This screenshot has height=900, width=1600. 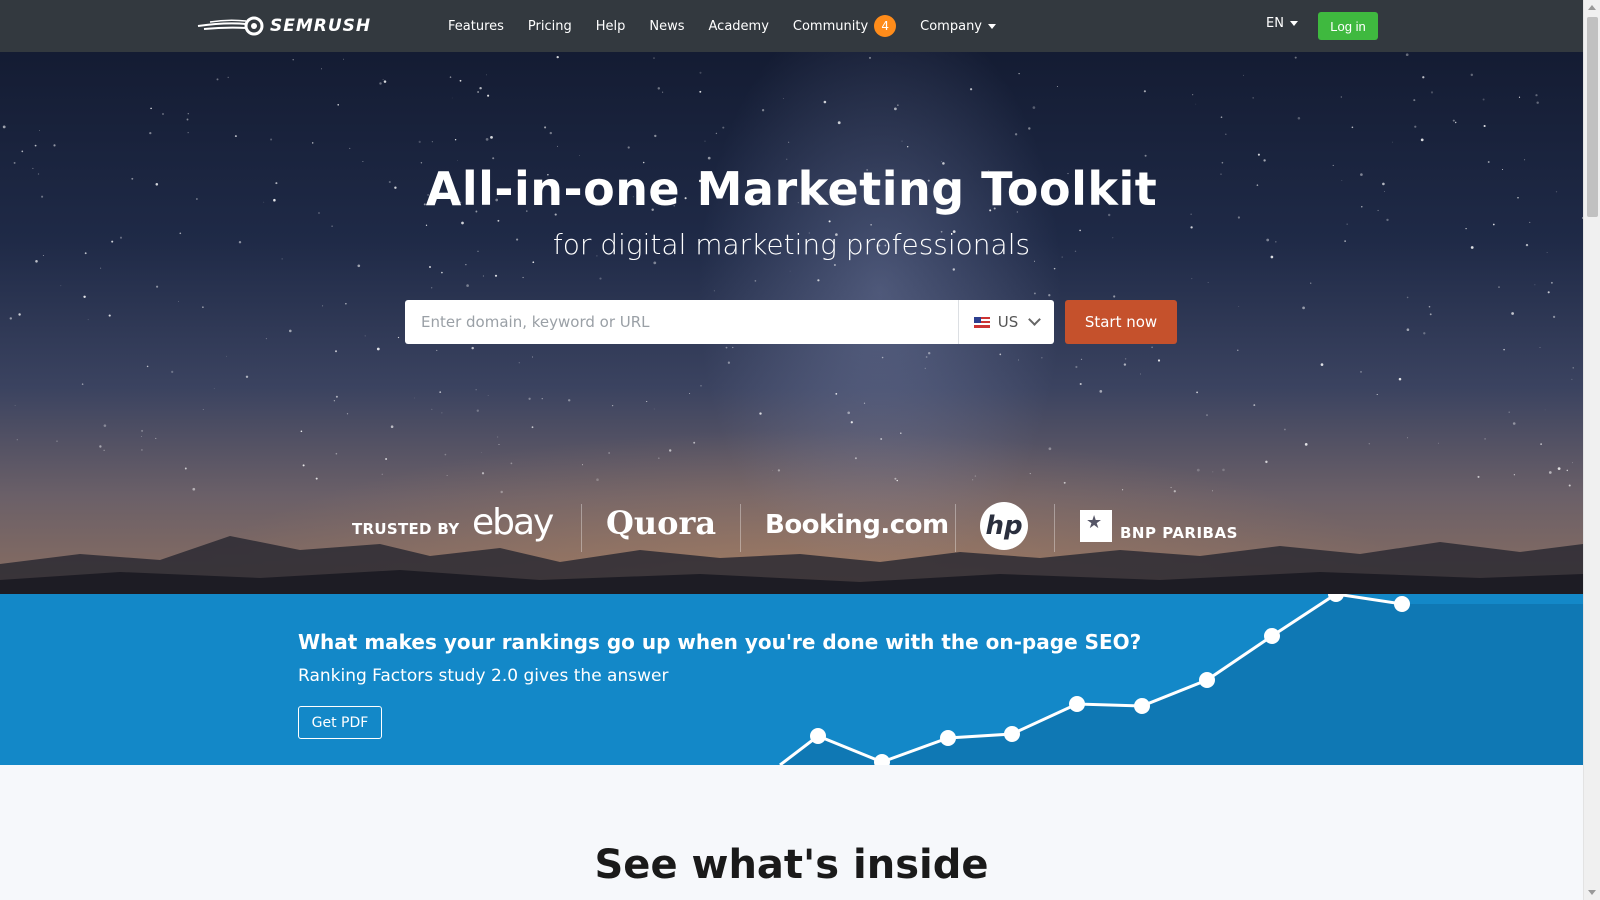 What do you see at coordinates (1592, 7) in the screenshot?
I see `scroll-up-icon` at bounding box center [1592, 7].